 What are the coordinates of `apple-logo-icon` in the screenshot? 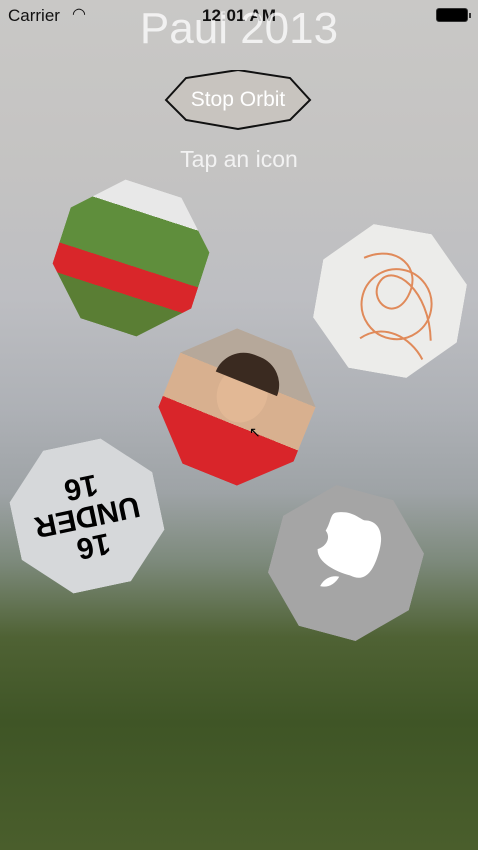 It's located at (346, 563).